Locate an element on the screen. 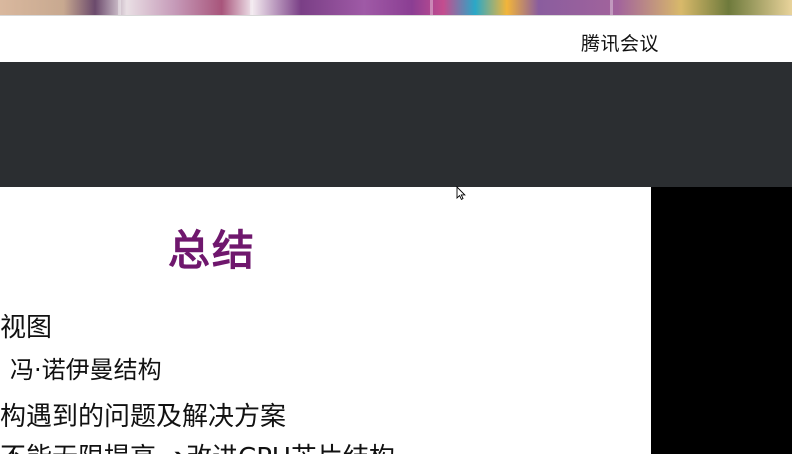 The height and width of the screenshot is (454, 792). app-title: 腾讯会议 is located at coordinates (620, 44).